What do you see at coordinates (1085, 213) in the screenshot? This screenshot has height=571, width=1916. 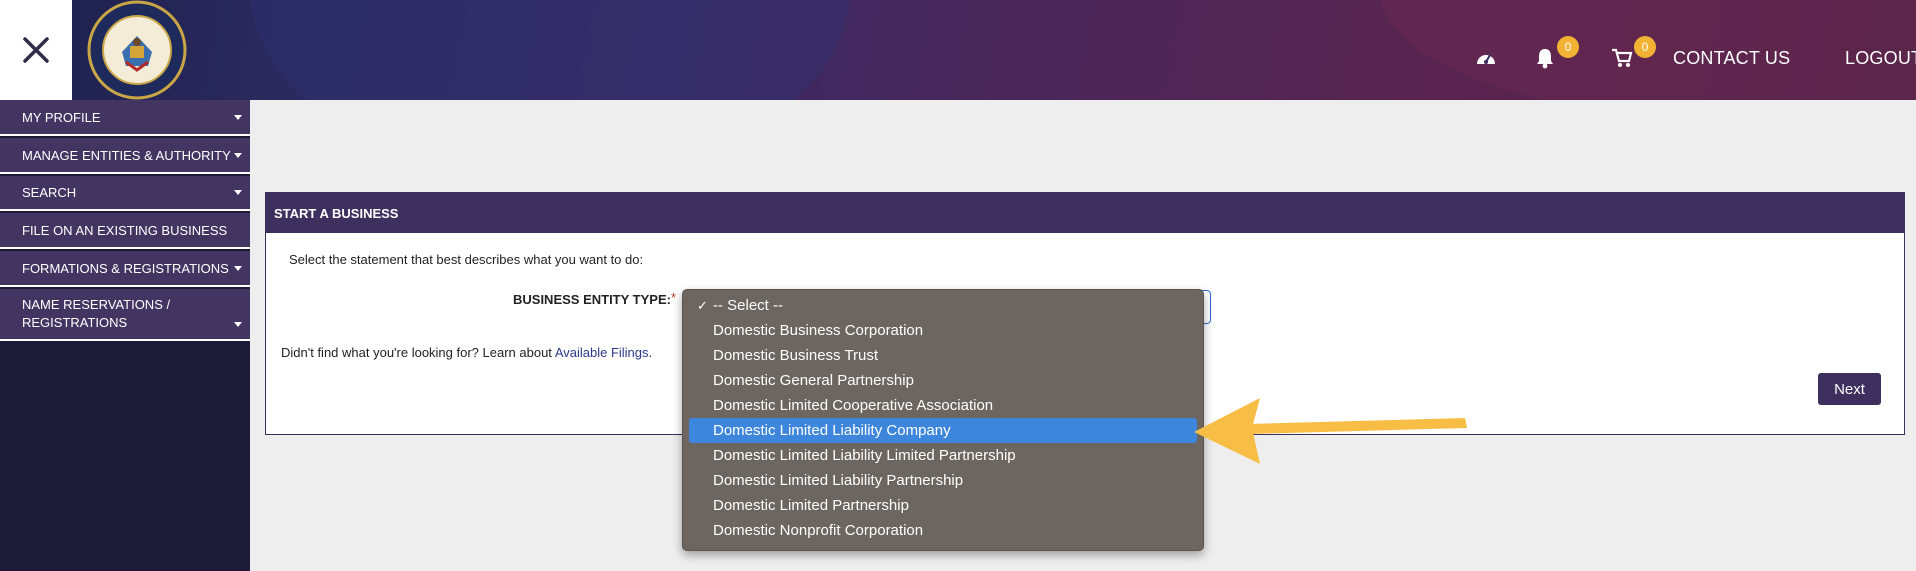 I see `panel-title: START A BUSINESS` at bounding box center [1085, 213].